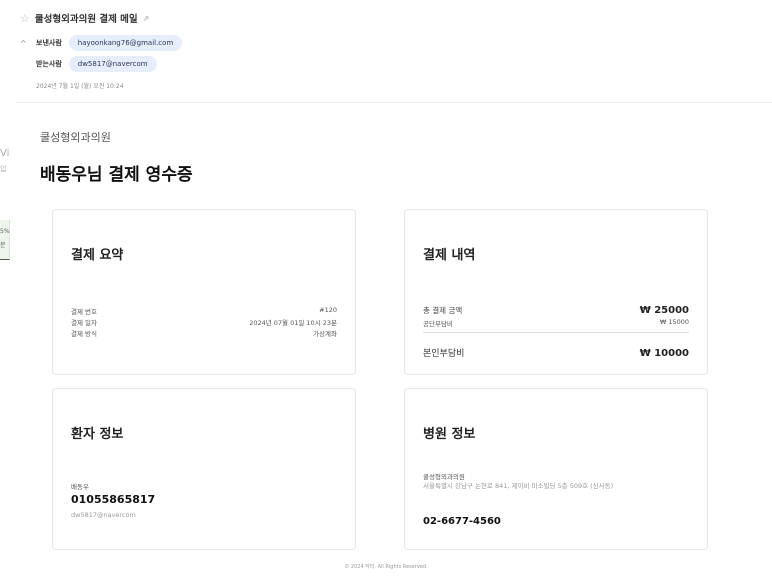 The width and height of the screenshot is (772, 586). What do you see at coordinates (3, 245) in the screenshot?
I see `background-fragment: 분` at bounding box center [3, 245].